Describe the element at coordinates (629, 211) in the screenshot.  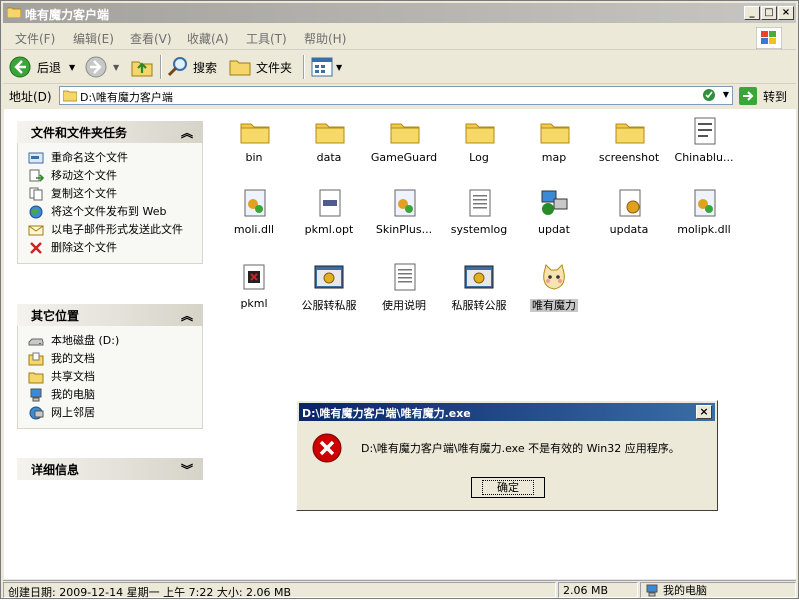
I see `file-item: updata` at that location.